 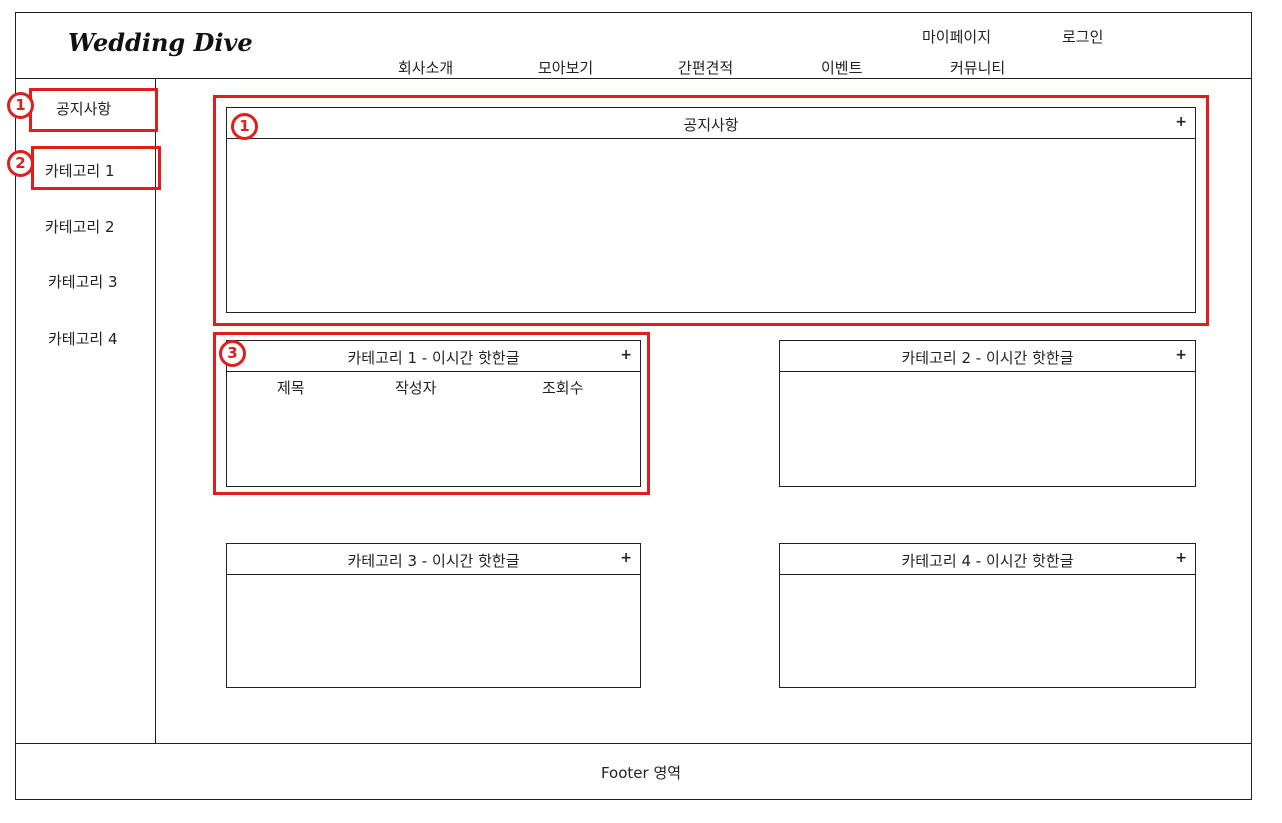 I want to click on category-4-box-header: 카테고리 4 - 이시간 핫한글 +, so click(x=987, y=559).